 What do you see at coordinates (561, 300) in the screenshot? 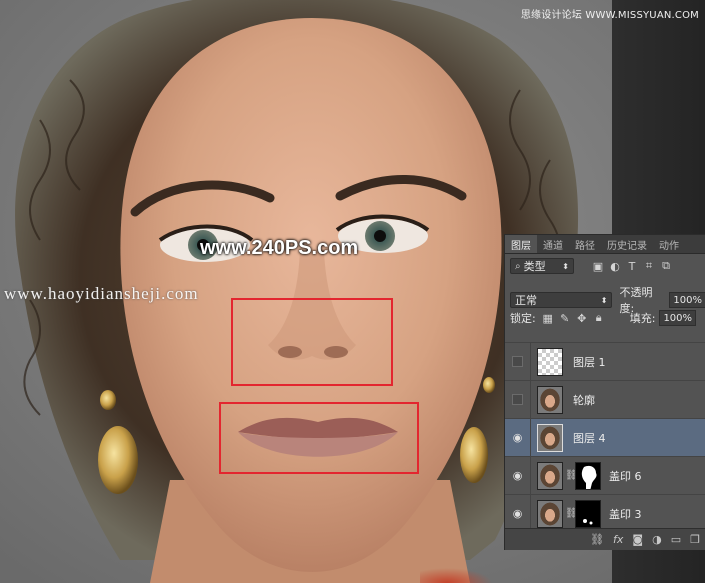
I see `blend-mode-dropdown: 正常 ⬍` at bounding box center [561, 300].